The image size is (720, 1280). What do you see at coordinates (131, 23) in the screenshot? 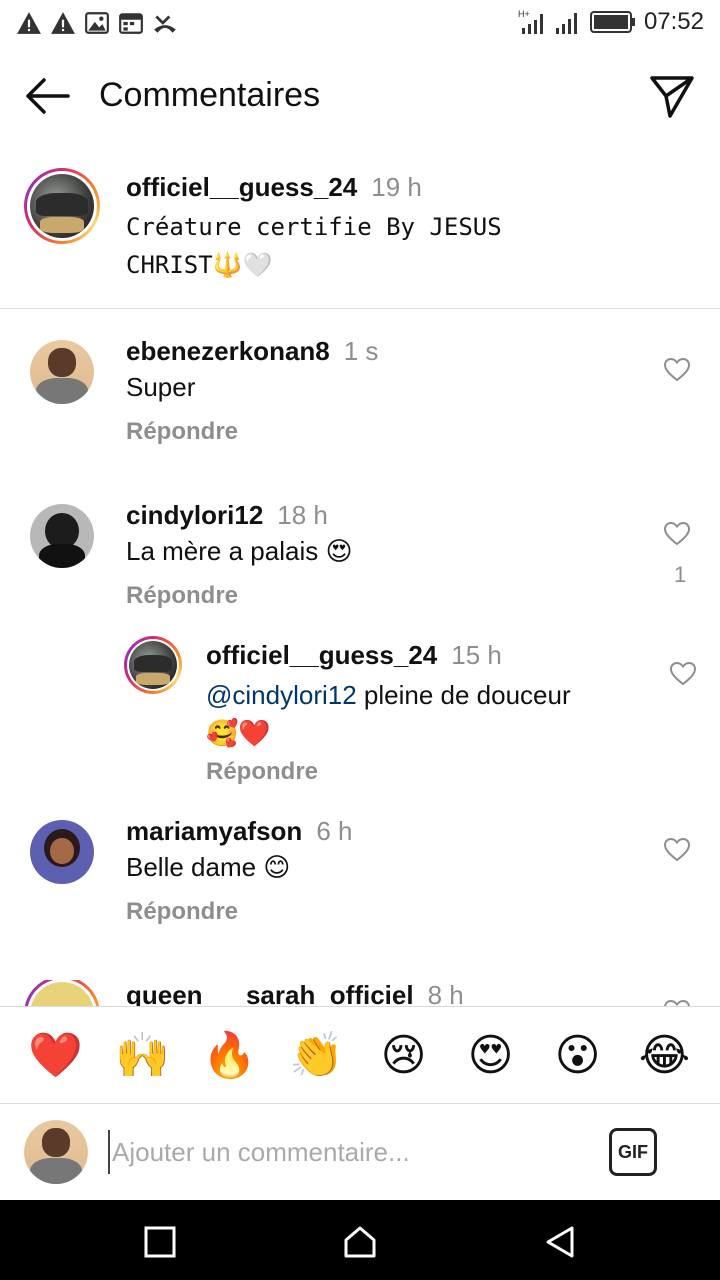
I see `calendar-icon` at bounding box center [131, 23].